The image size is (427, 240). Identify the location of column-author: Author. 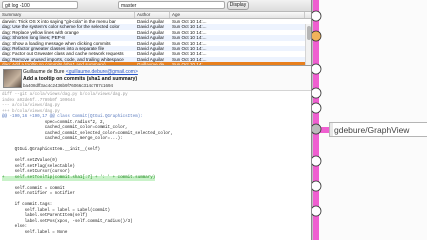
(152, 15).